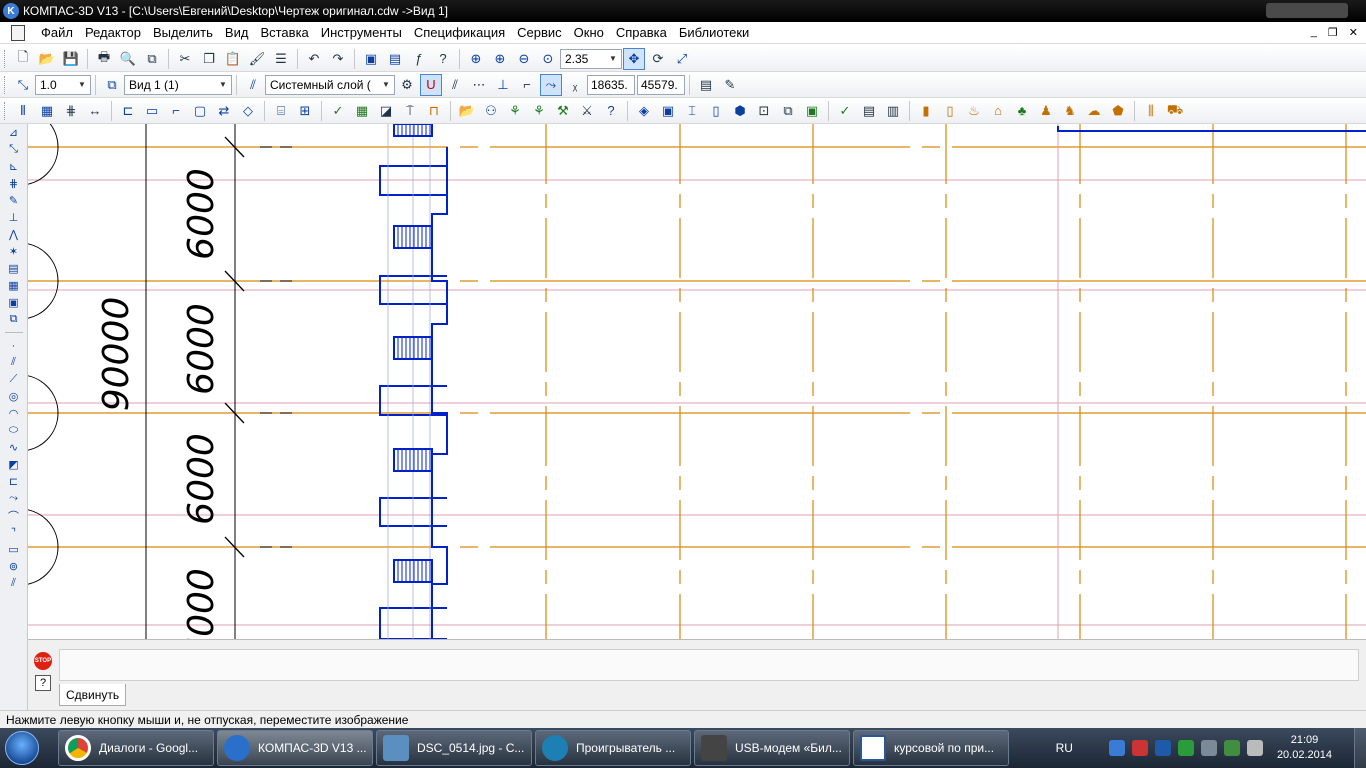 The image size is (1366, 768). What do you see at coordinates (43, 683) in the screenshot?
I see `help-button: ?` at bounding box center [43, 683].